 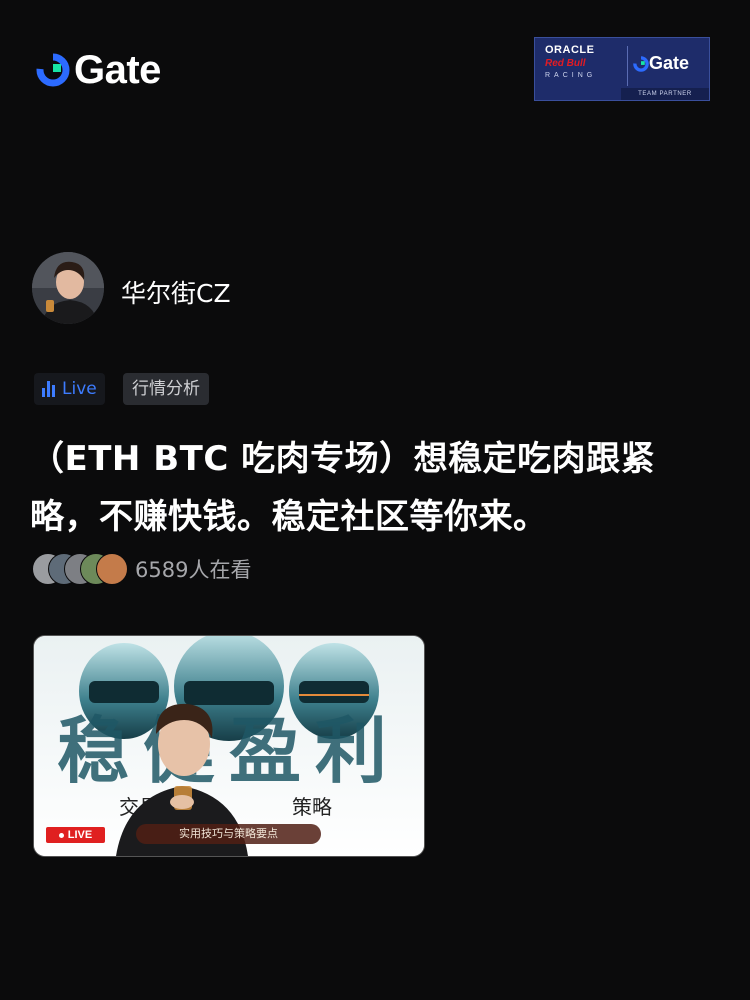 What do you see at coordinates (61, 835) in the screenshot?
I see `live-dot-icon` at bounding box center [61, 835].